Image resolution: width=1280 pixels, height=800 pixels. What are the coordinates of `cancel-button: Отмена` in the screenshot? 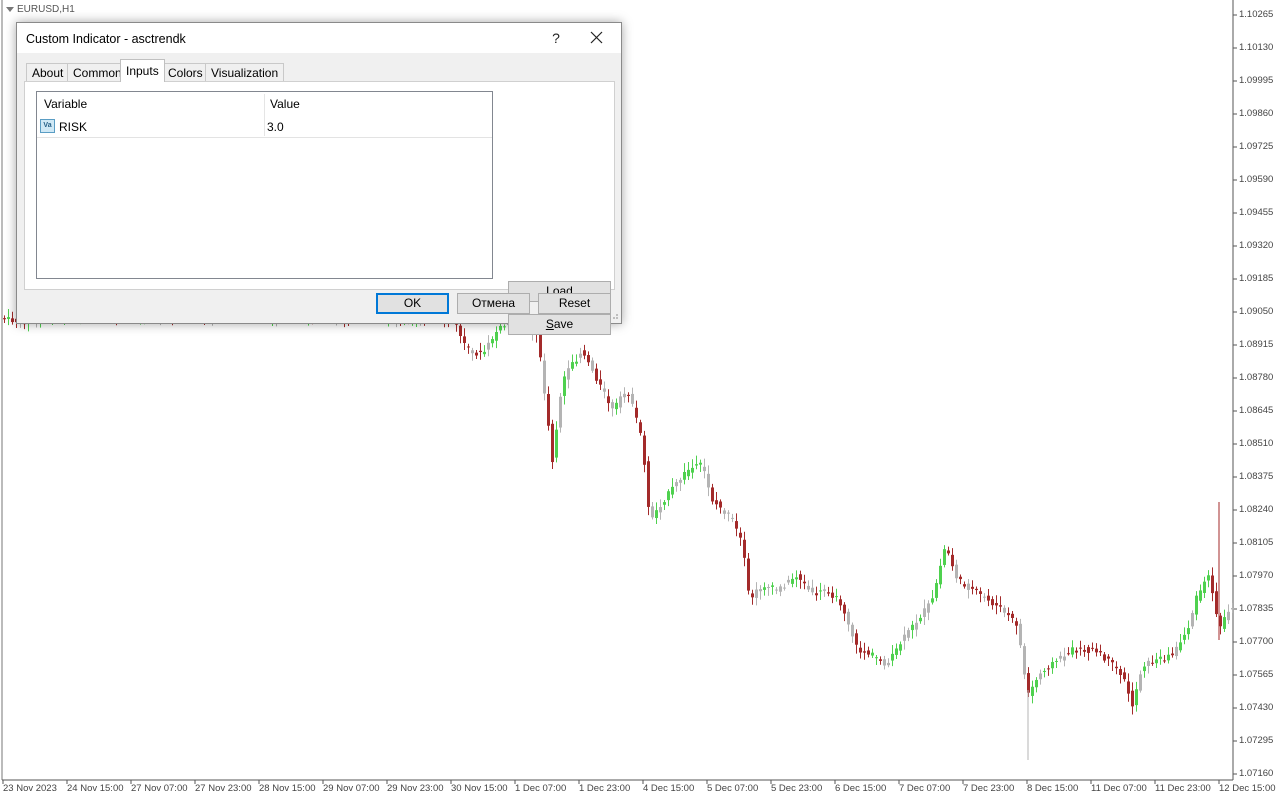 It's located at (493, 303).